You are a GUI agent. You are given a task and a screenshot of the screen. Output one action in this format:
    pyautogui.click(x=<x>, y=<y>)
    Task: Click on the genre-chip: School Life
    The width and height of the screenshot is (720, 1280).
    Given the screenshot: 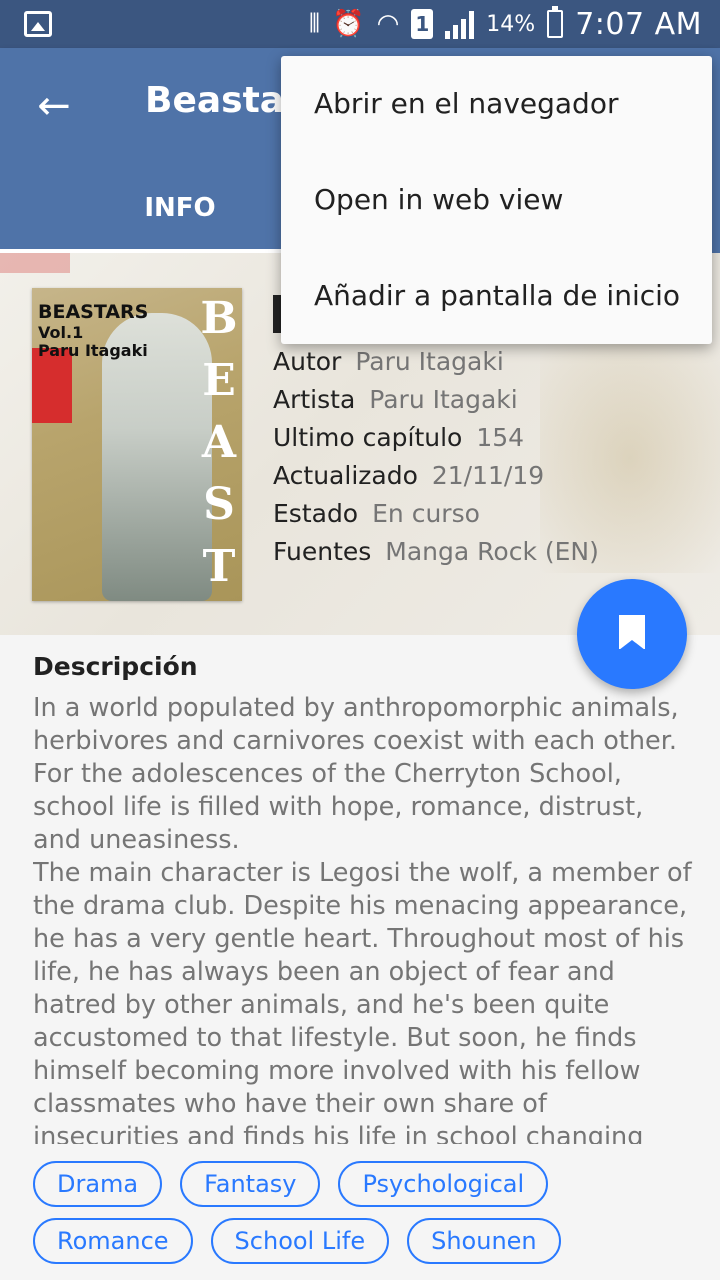 What is the action you would take?
    pyautogui.click(x=300, y=1241)
    